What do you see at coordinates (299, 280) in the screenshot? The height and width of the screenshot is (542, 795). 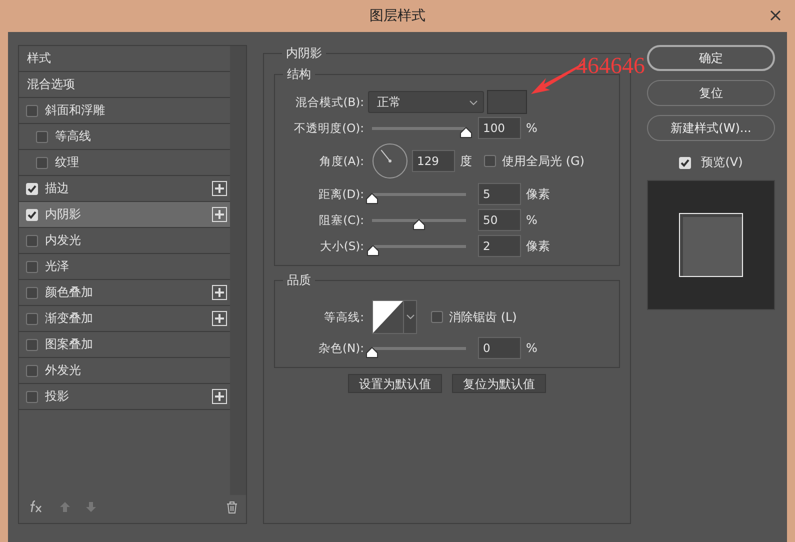 I see `section-title: 品质` at bounding box center [299, 280].